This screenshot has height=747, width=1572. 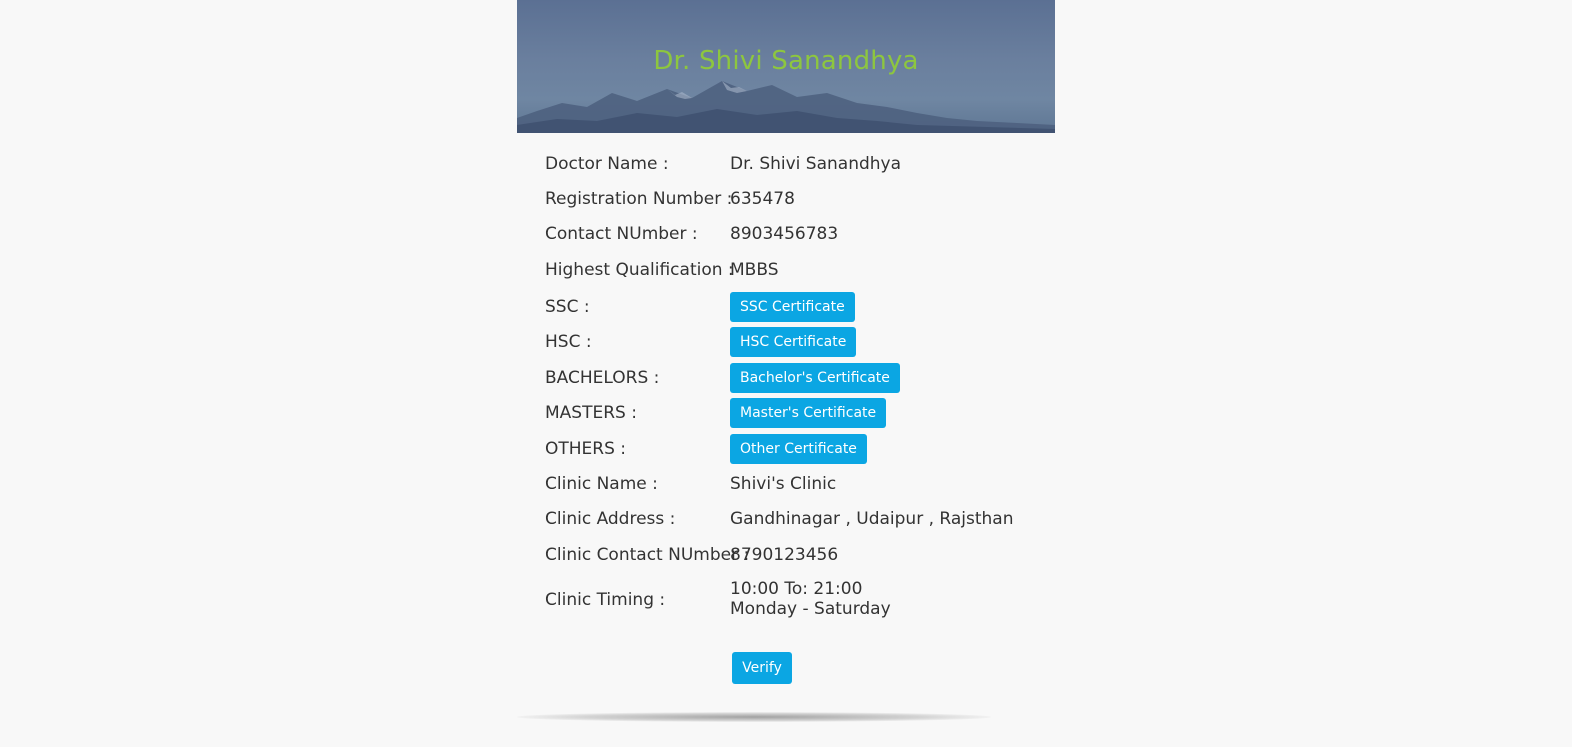 What do you see at coordinates (568, 342) in the screenshot?
I see `hsc-label: HSC :` at bounding box center [568, 342].